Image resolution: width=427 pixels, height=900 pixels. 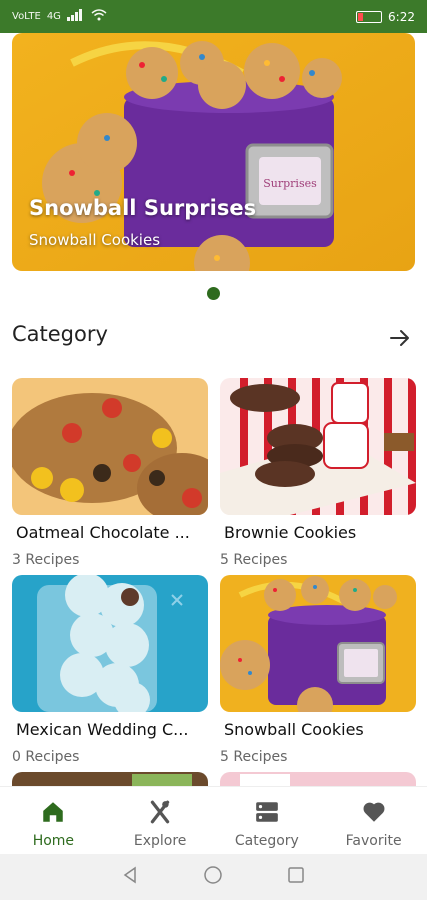 What do you see at coordinates (95, 240) in the screenshot?
I see `hero-subtitle: Snowball Cookies` at bounding box center [95, 240].